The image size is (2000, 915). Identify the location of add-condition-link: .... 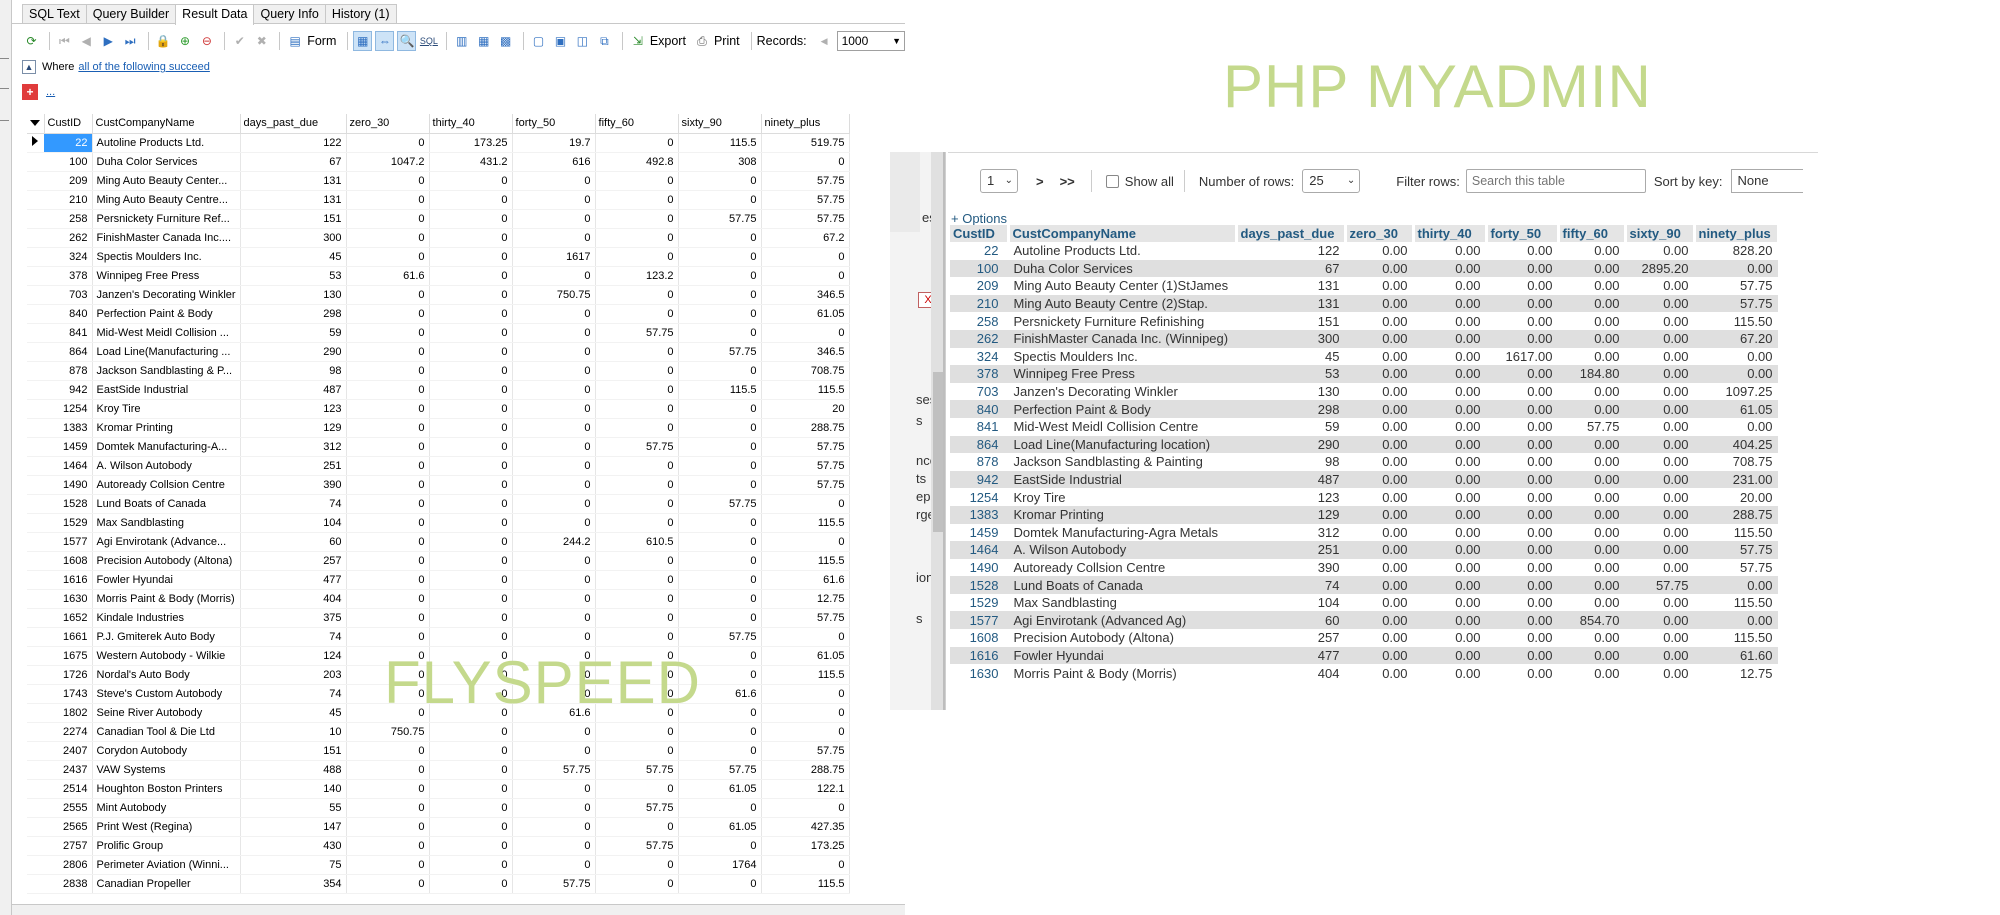
(50, 92).